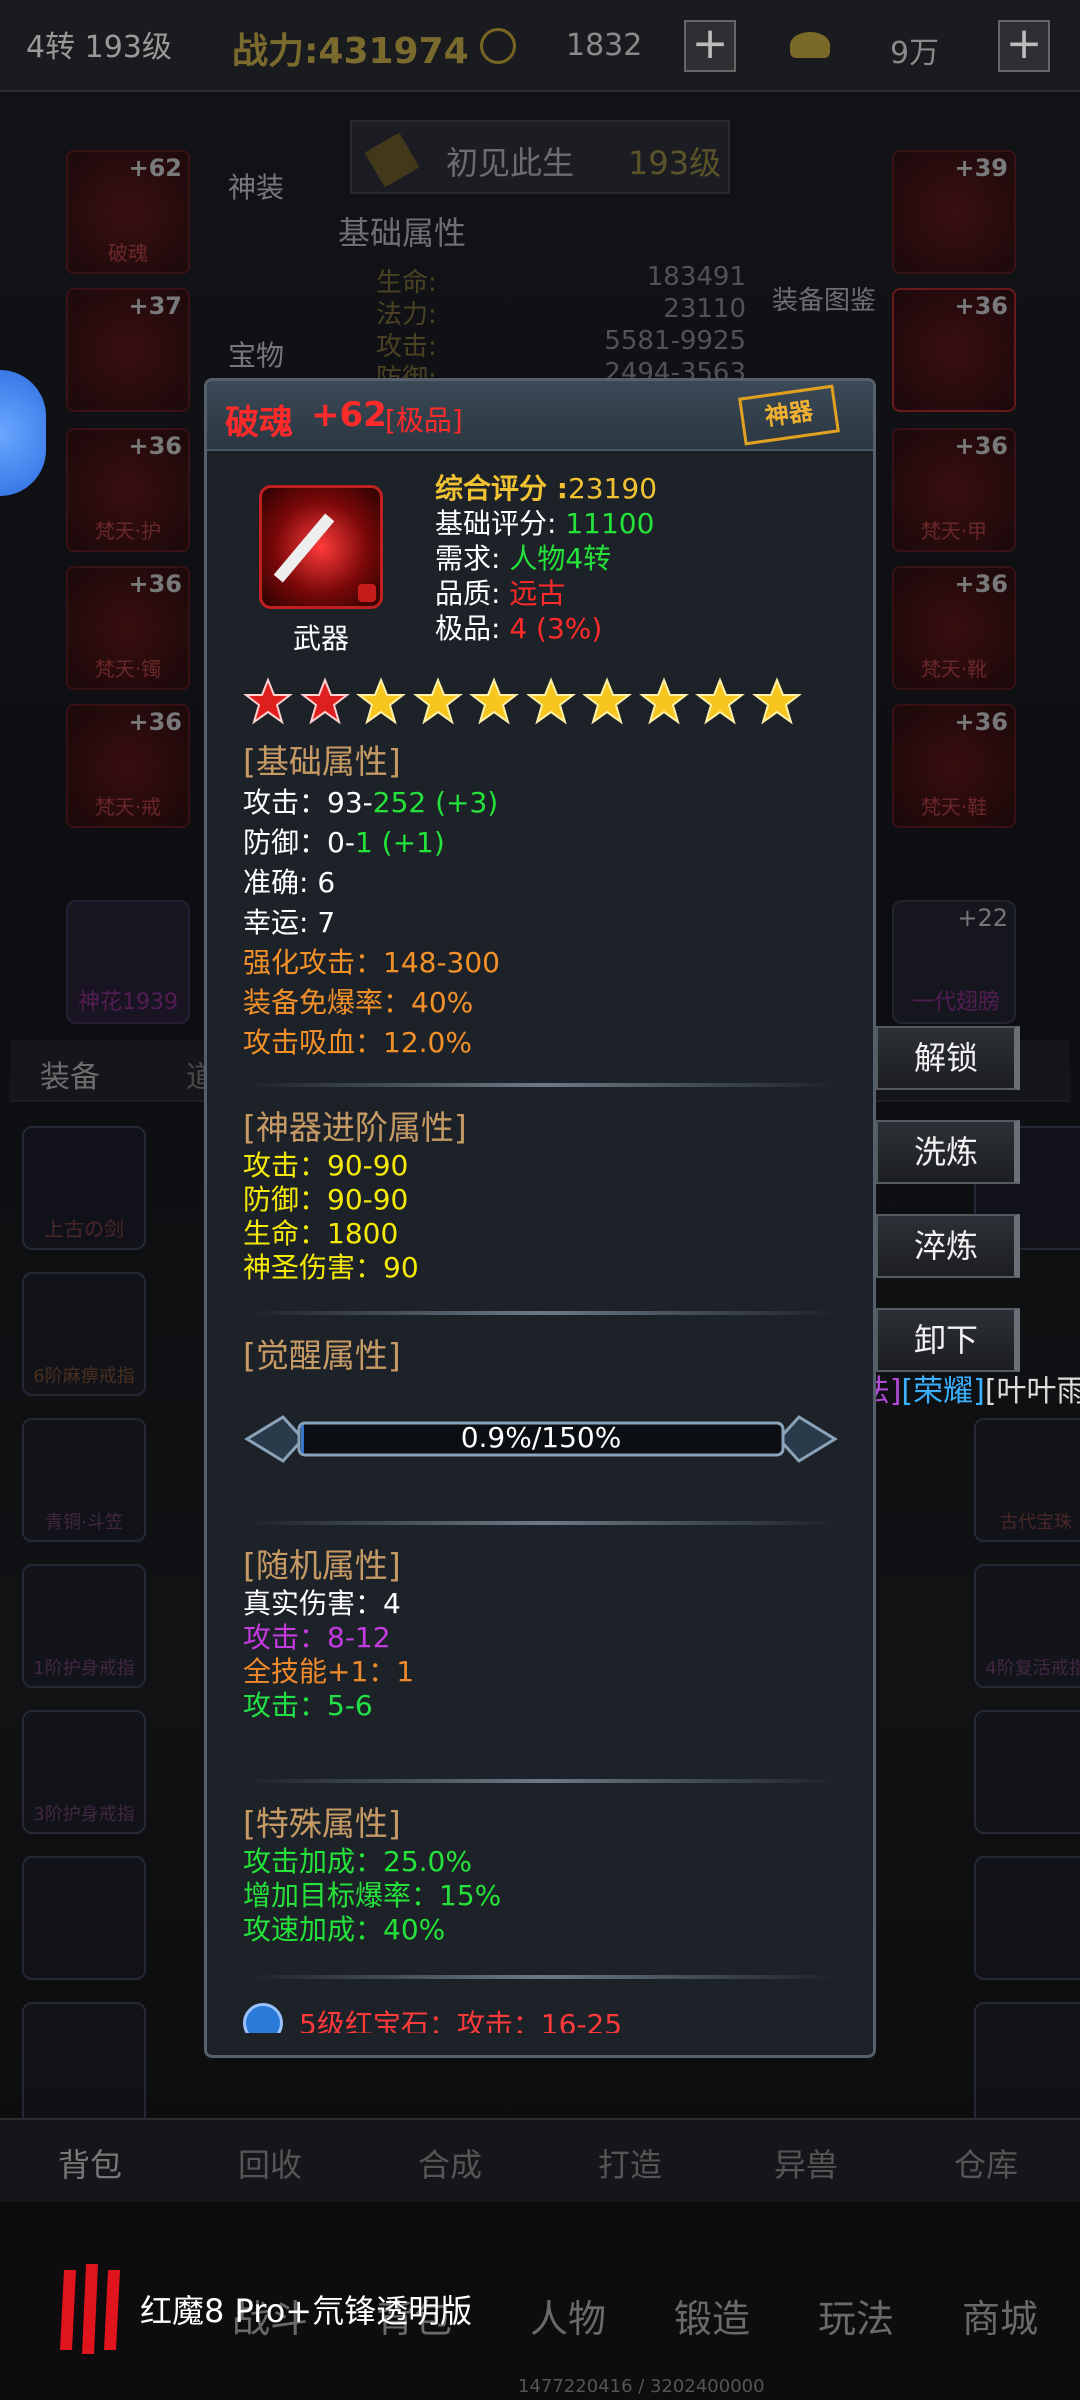 The image size is (1080, 2400). What do you see at coordinates (399, 842) in the screenshot?
I see `attr-bonus: 1 (+1)` at bounding box center [399, 842].